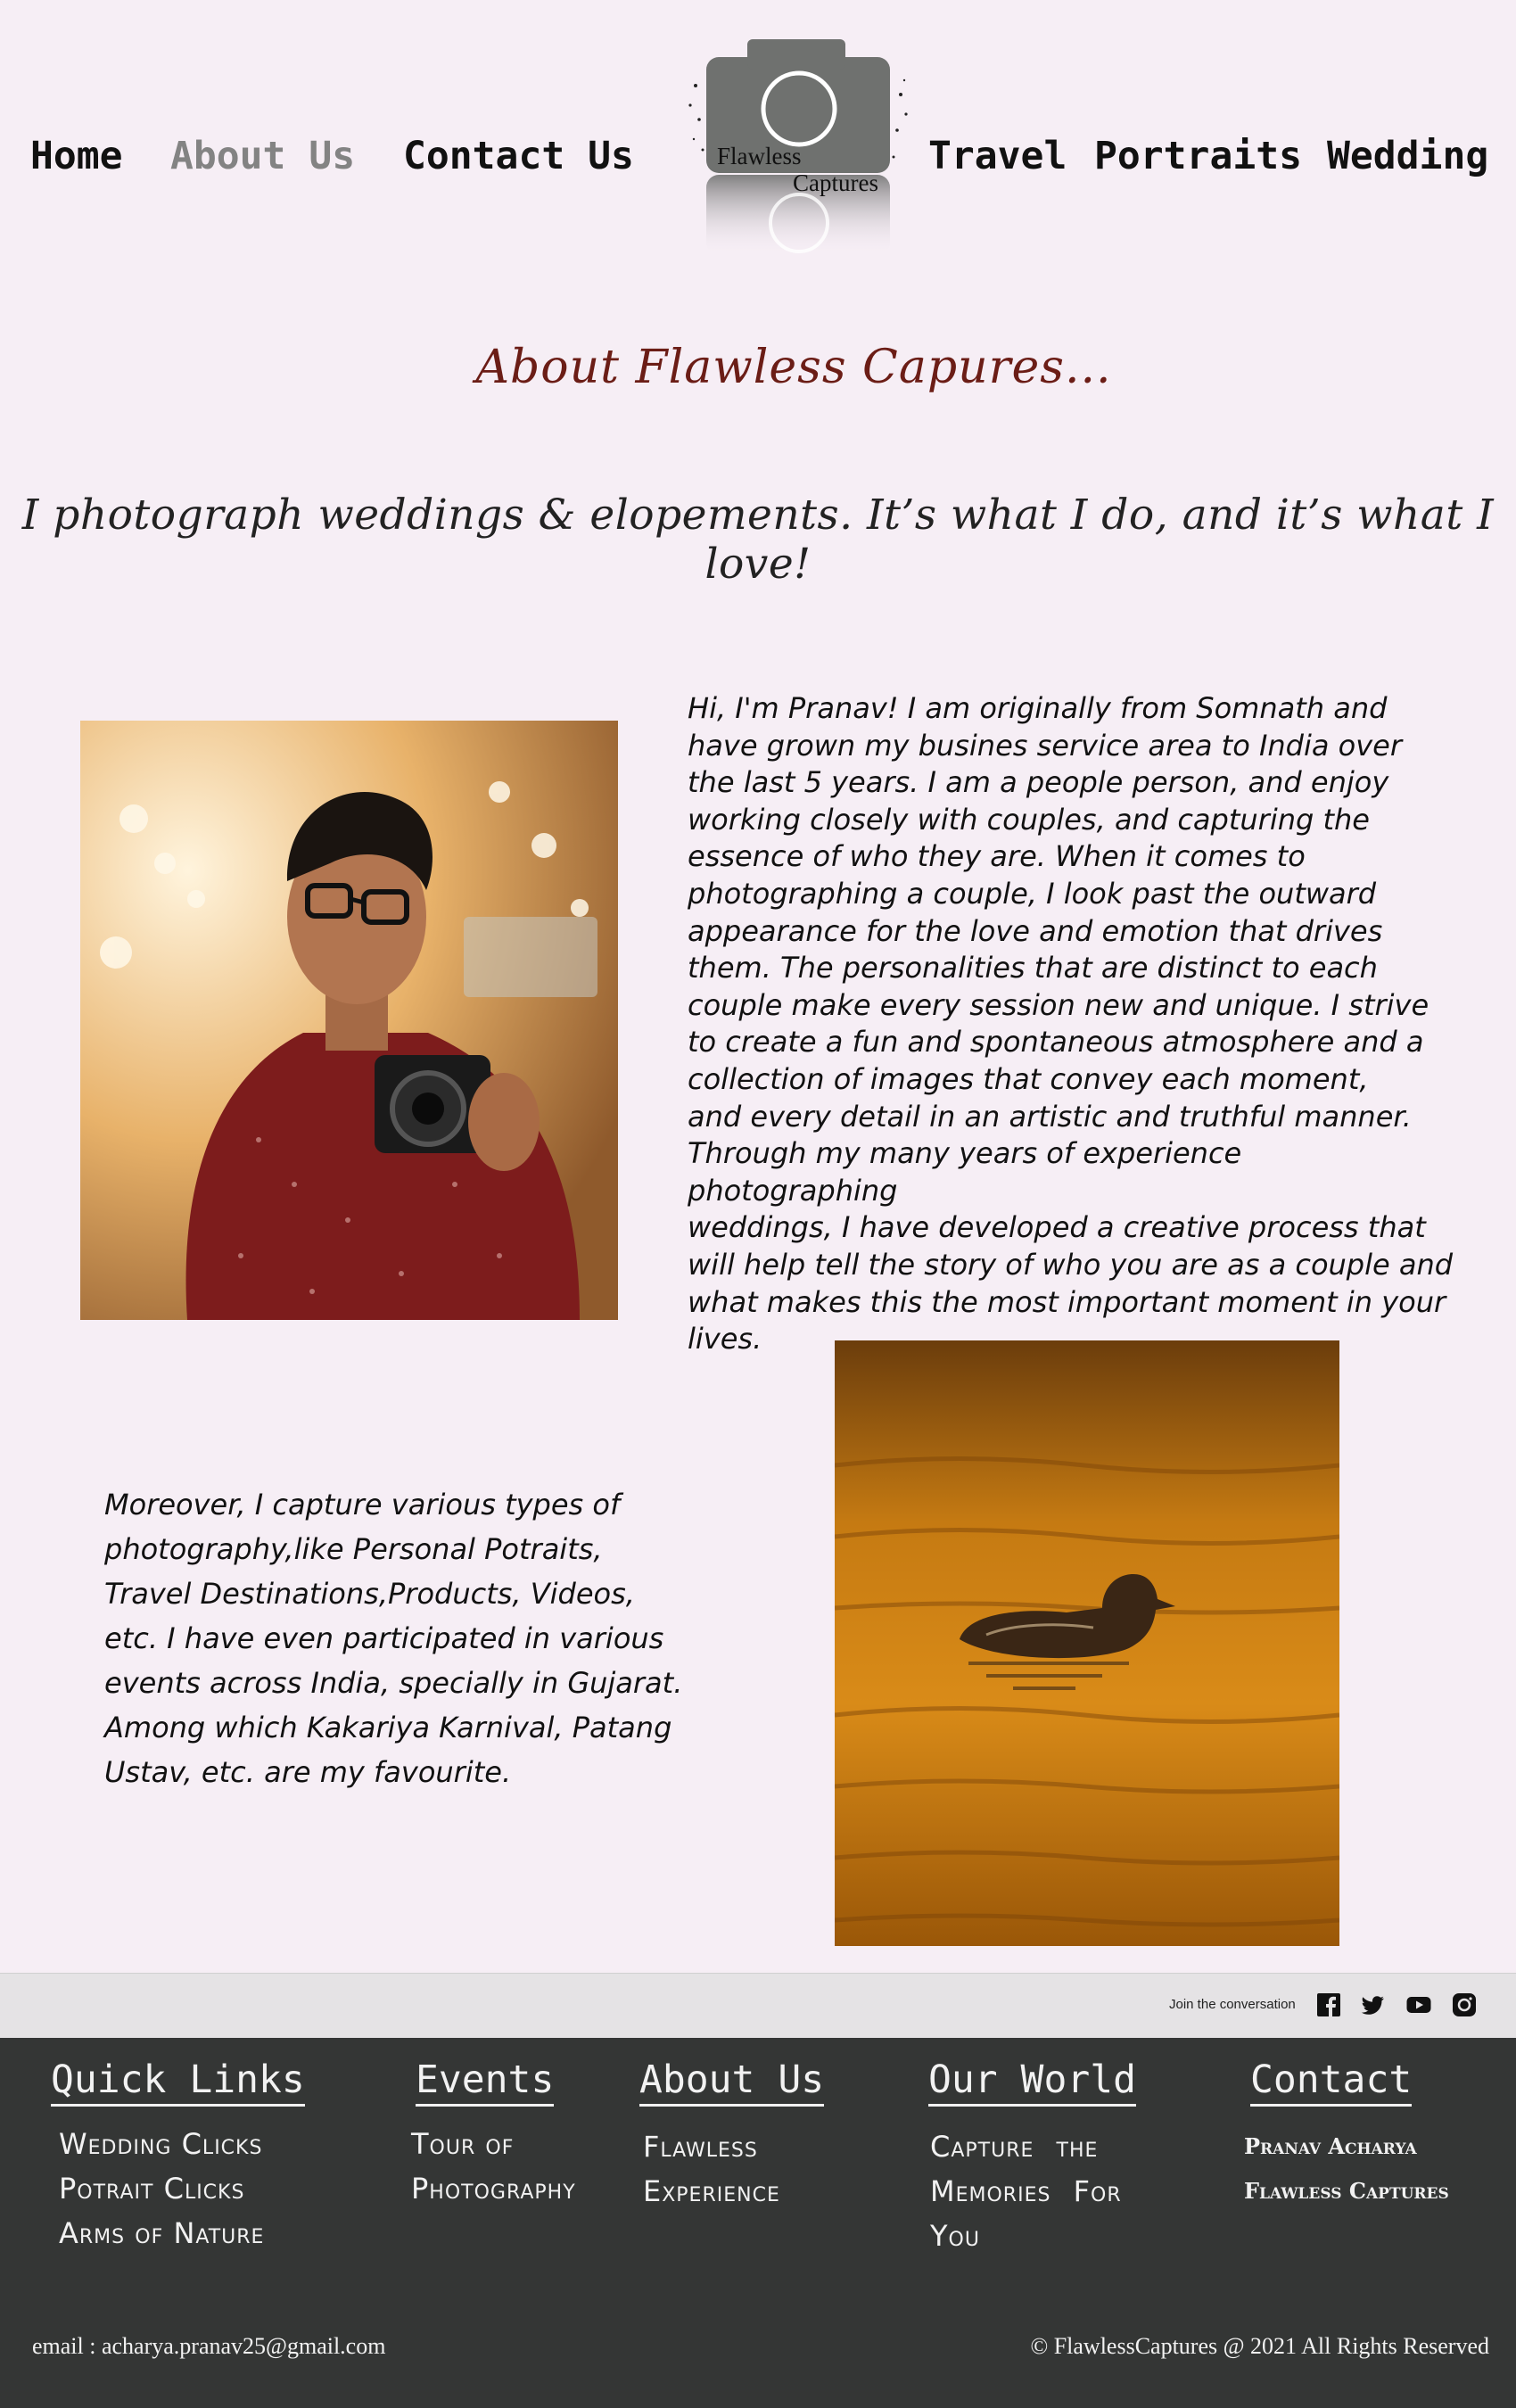 The image size is (1516, 2408). Describe the element at coordinates (369, 1594) in the screenshot. I see `more-line: Travel Destinations,Products, Videos,` at that location.